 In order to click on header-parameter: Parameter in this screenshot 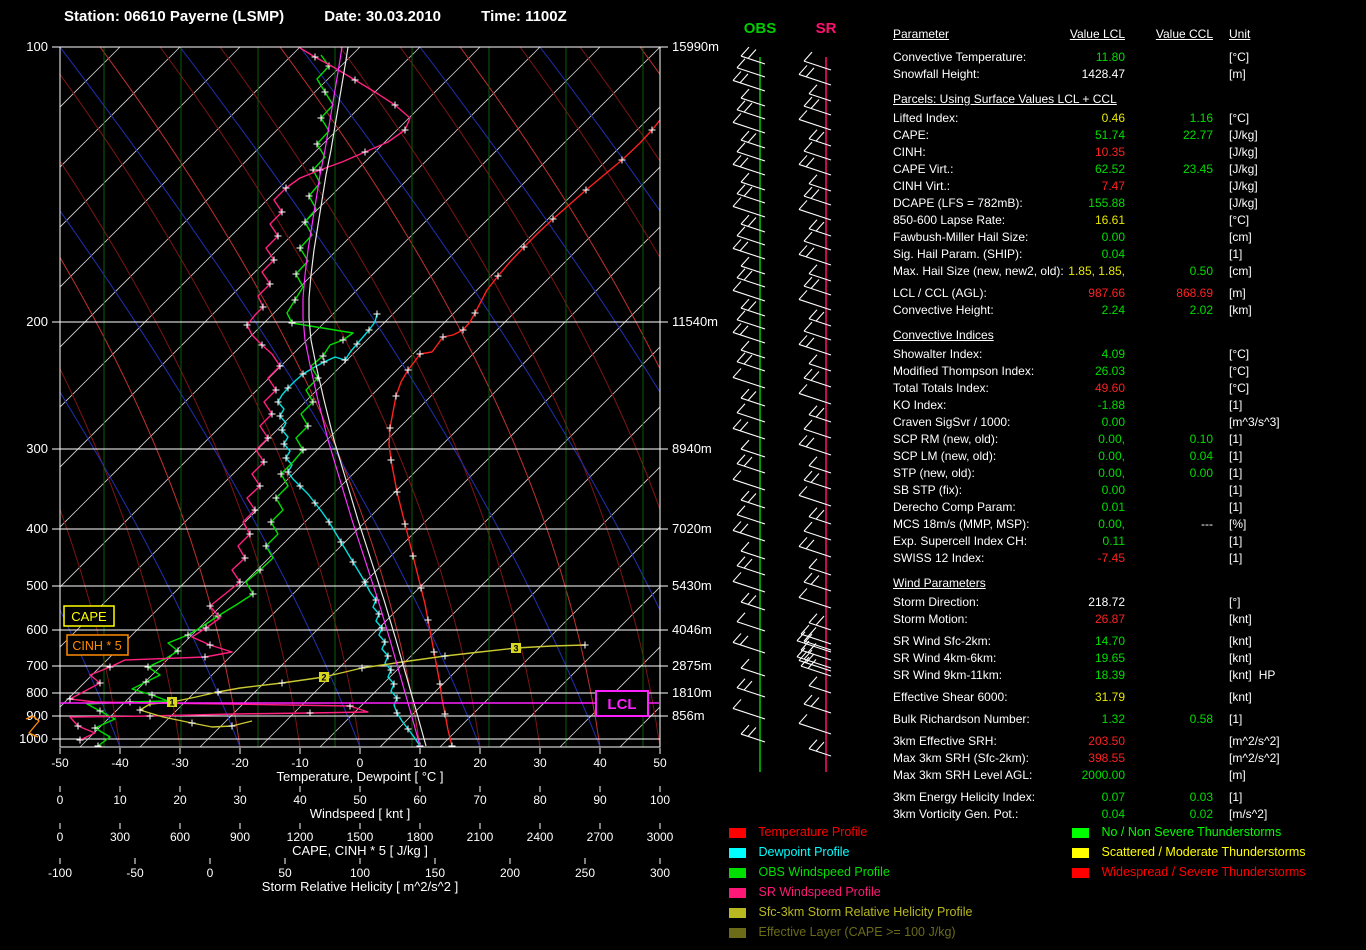, I will do `click(921, 34)`.